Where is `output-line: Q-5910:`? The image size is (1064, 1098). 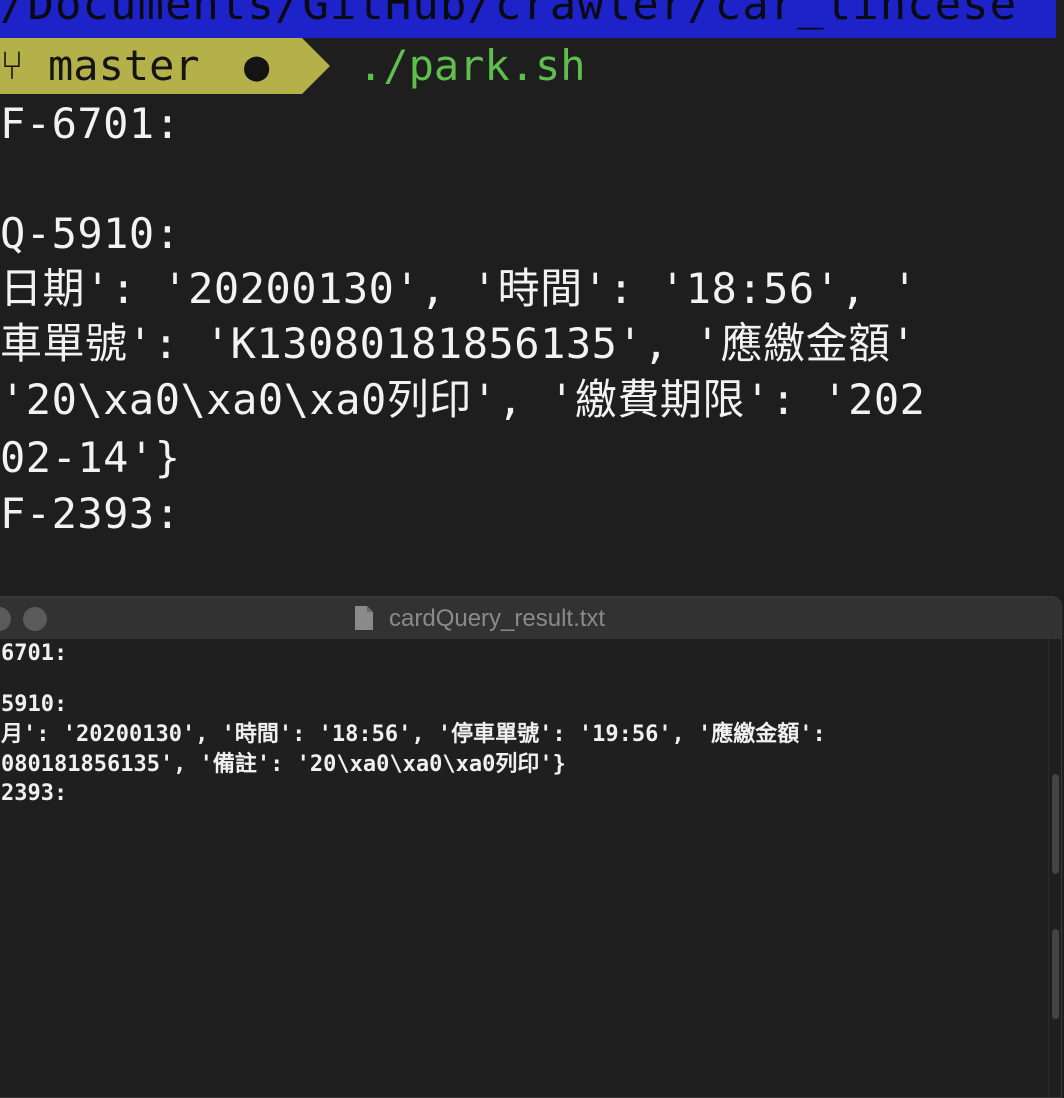 output-line: Q-5910: is located at coordinates (90, 233).